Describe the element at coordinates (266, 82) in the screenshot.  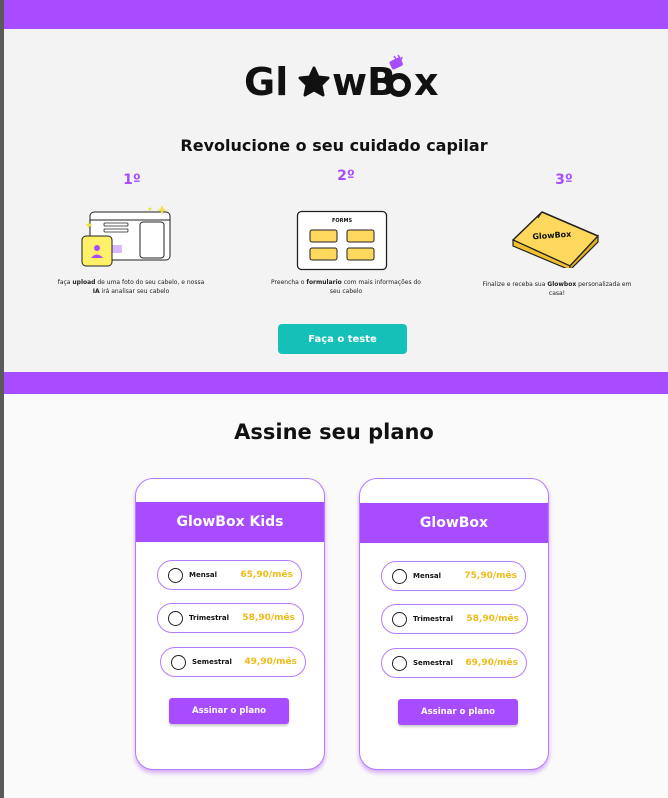
I see `logo-text-start: Gl` at that location.